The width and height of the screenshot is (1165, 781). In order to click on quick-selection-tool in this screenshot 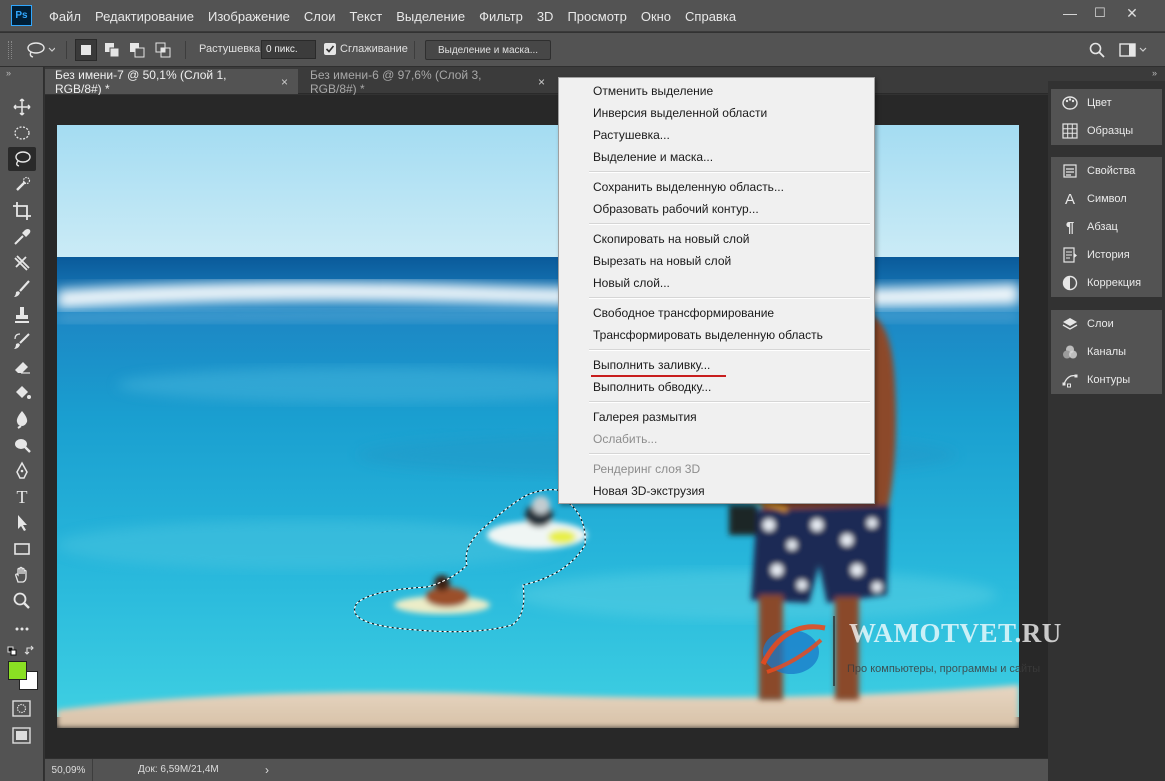, I will do `click(22, 185)`.